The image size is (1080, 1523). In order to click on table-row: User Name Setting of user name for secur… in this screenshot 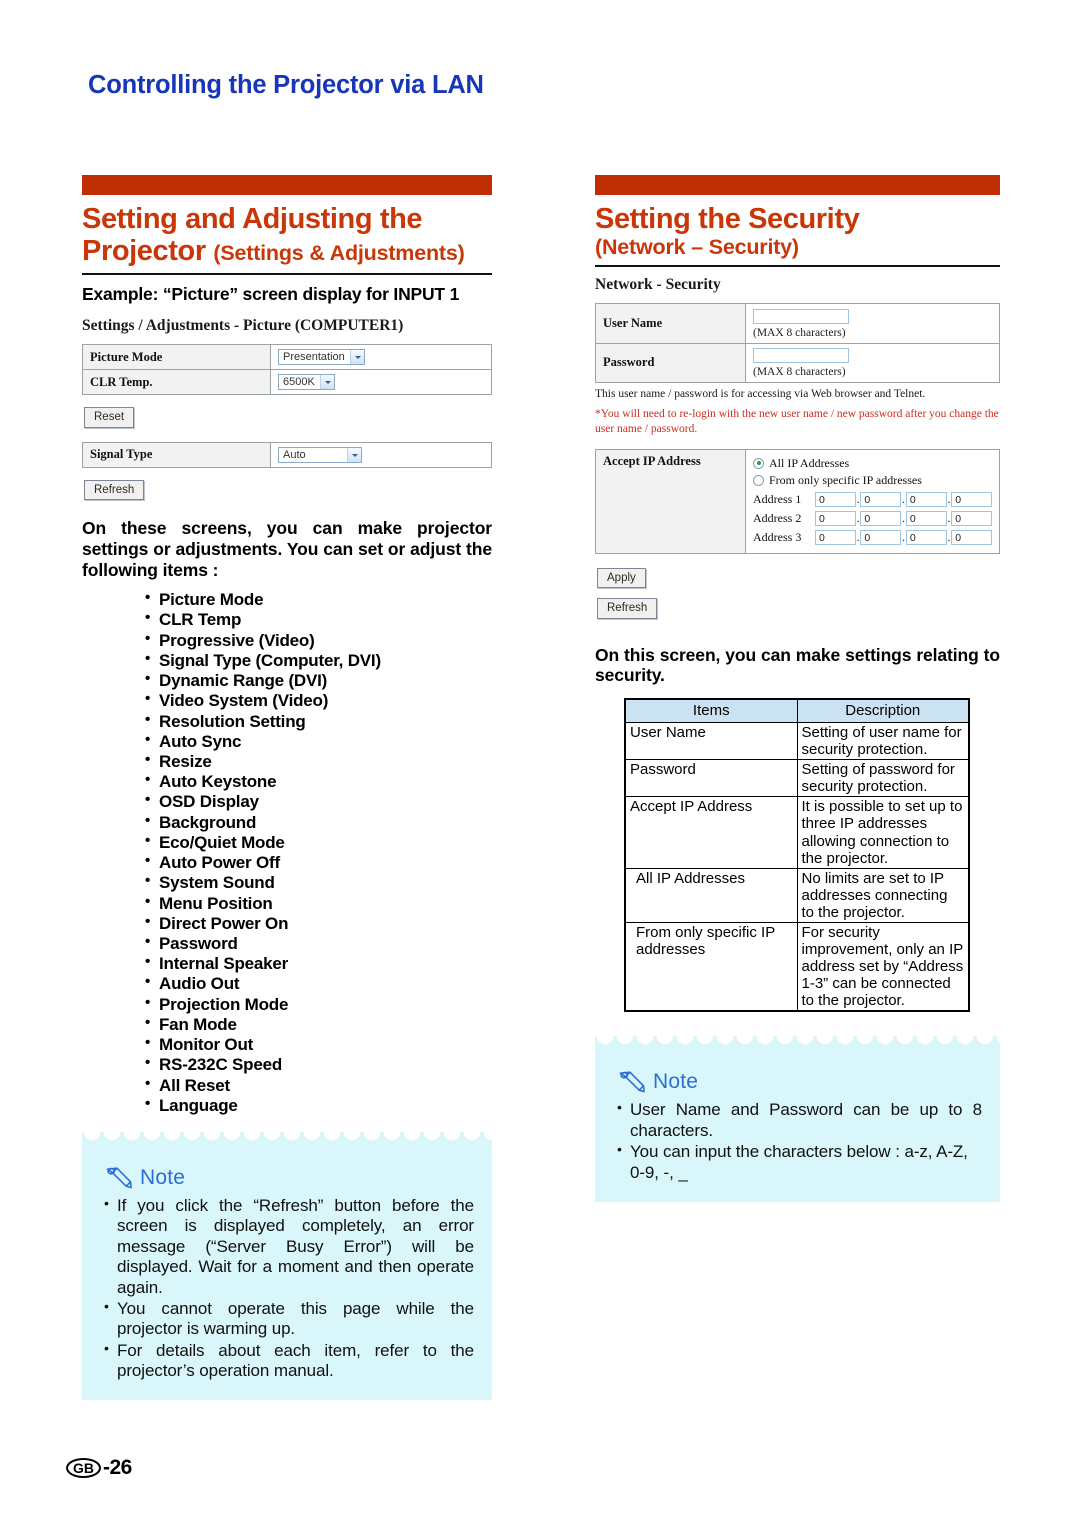, I will do `click(797, 741)`.